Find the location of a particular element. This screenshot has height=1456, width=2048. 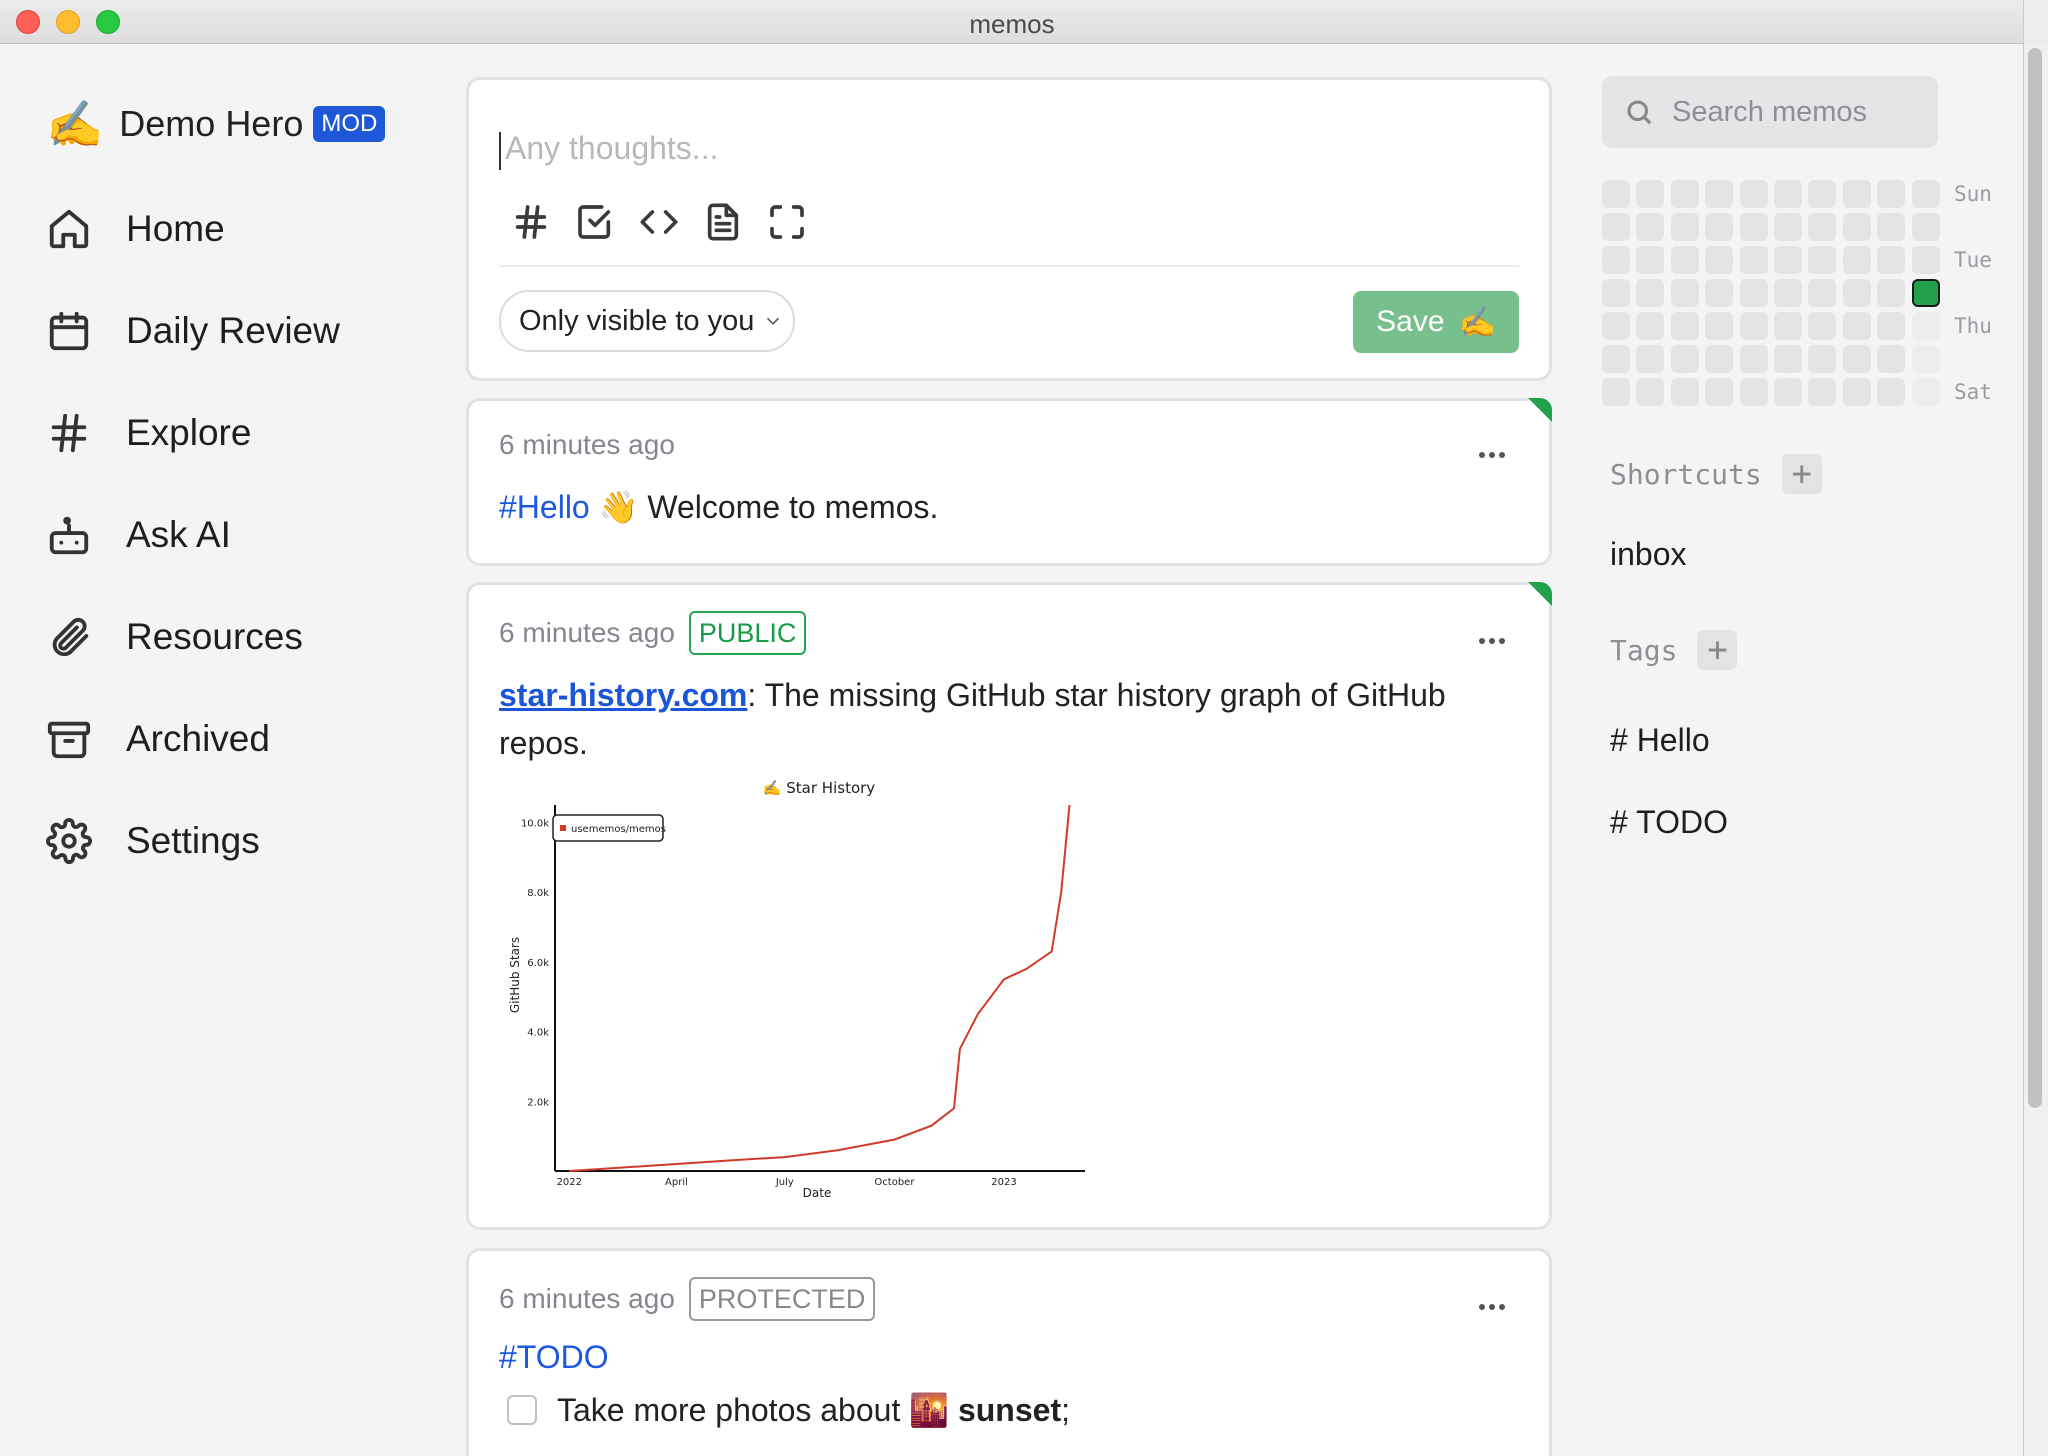

memo-tag: #TODO is located at coordinates (554, 1357).